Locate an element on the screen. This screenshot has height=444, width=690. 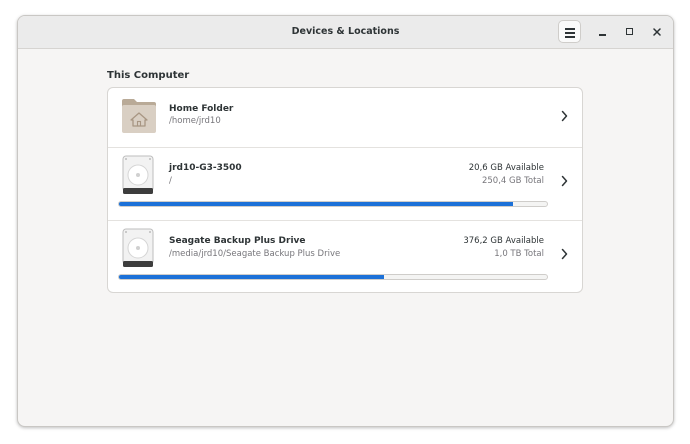
available-space: 376,2 GB Available is located at coordinates (503, 241).